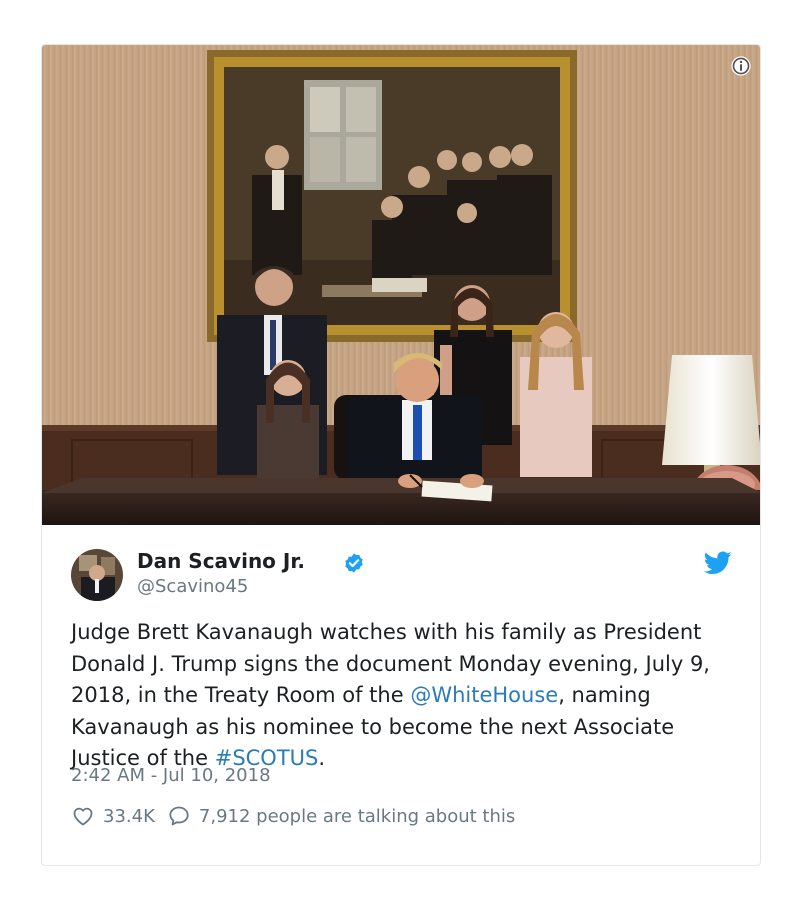  What do you see at coordinates (221, 561) in the screenshot?
I see `author-name: Dan Scavino Jr.` at bounding box center [221, 561].